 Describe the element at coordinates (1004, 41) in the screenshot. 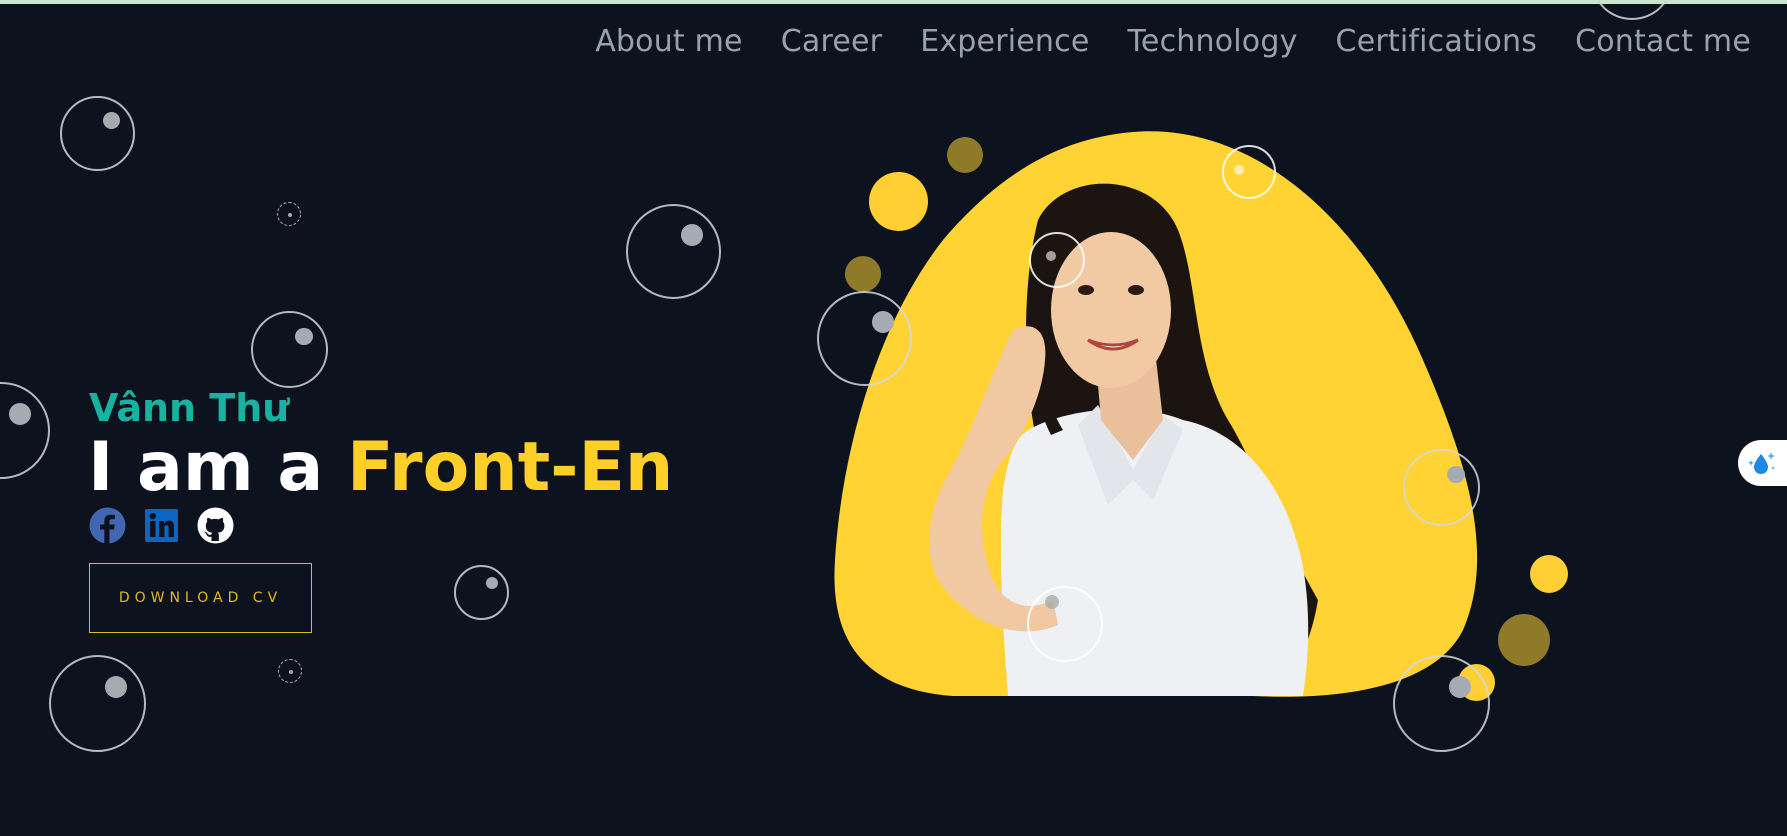

I see `nav-item-experience: Experience` at that location.